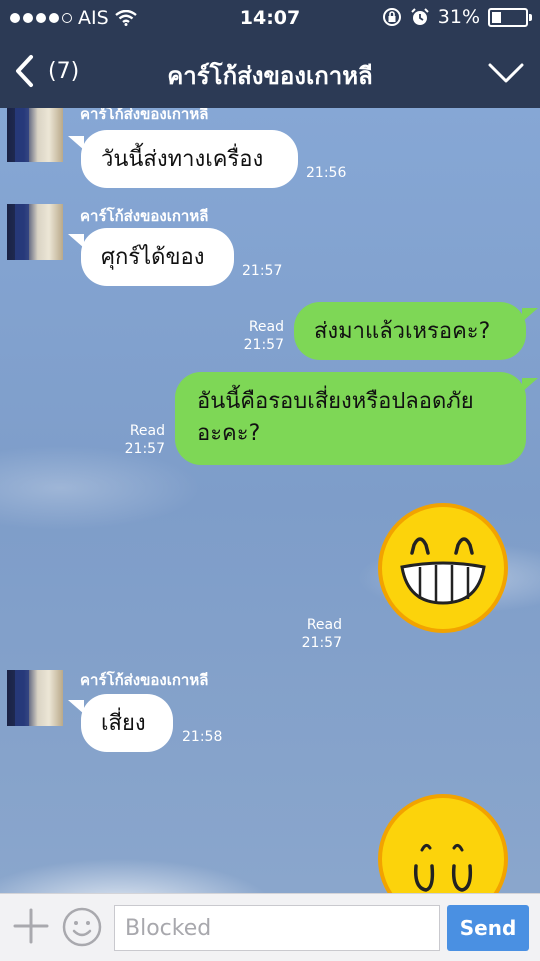 The image size is (540, 961). I want to click on smiley-icon, so click(82, 927).